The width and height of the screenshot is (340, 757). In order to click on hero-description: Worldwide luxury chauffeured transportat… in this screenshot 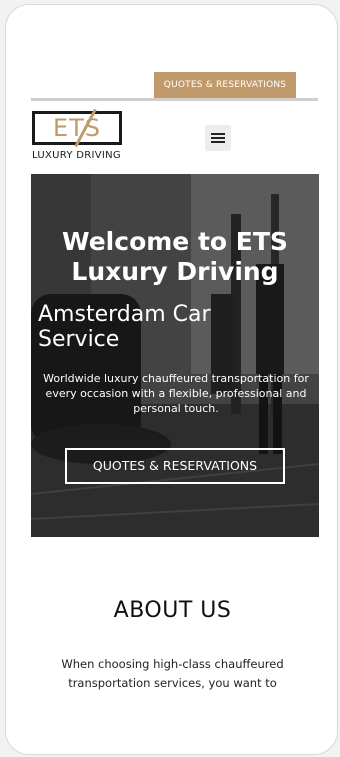, I will do `click(176, 393)`.